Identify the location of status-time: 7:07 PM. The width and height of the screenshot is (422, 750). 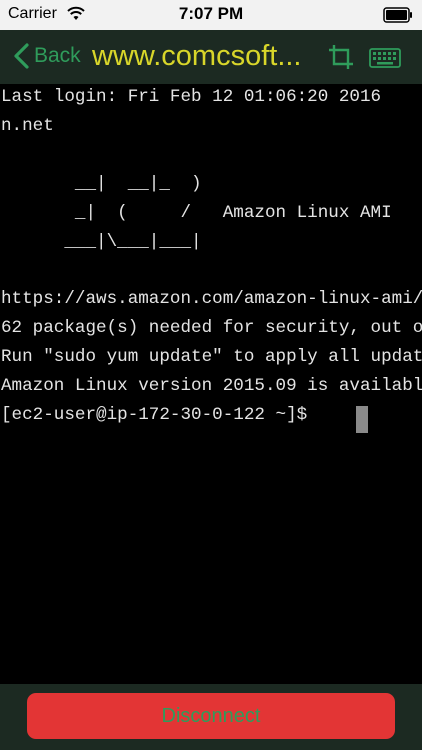
(211, 13).